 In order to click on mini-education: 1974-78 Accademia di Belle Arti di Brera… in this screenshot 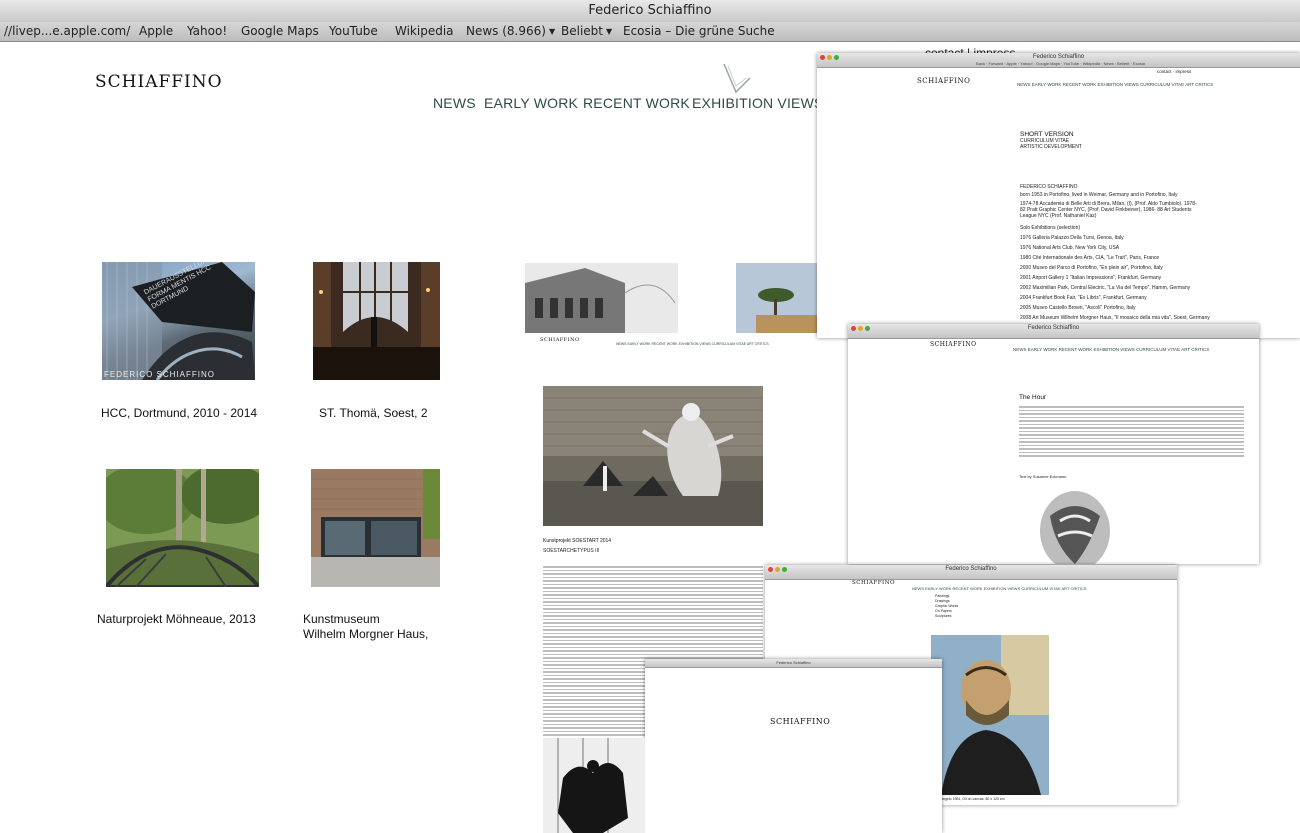, I will do `click(1108, 210)`.